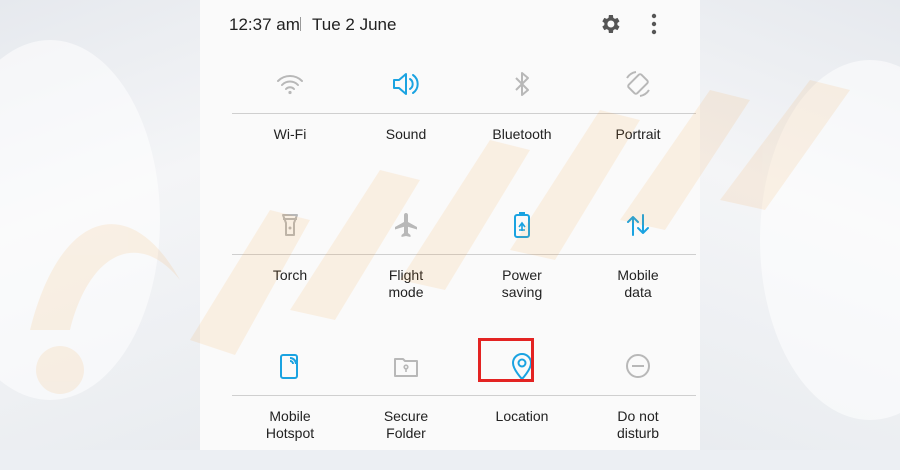 The image size is (900, 470). I want to click on tile-label: Mobile Hotspot, so click(290, 424).